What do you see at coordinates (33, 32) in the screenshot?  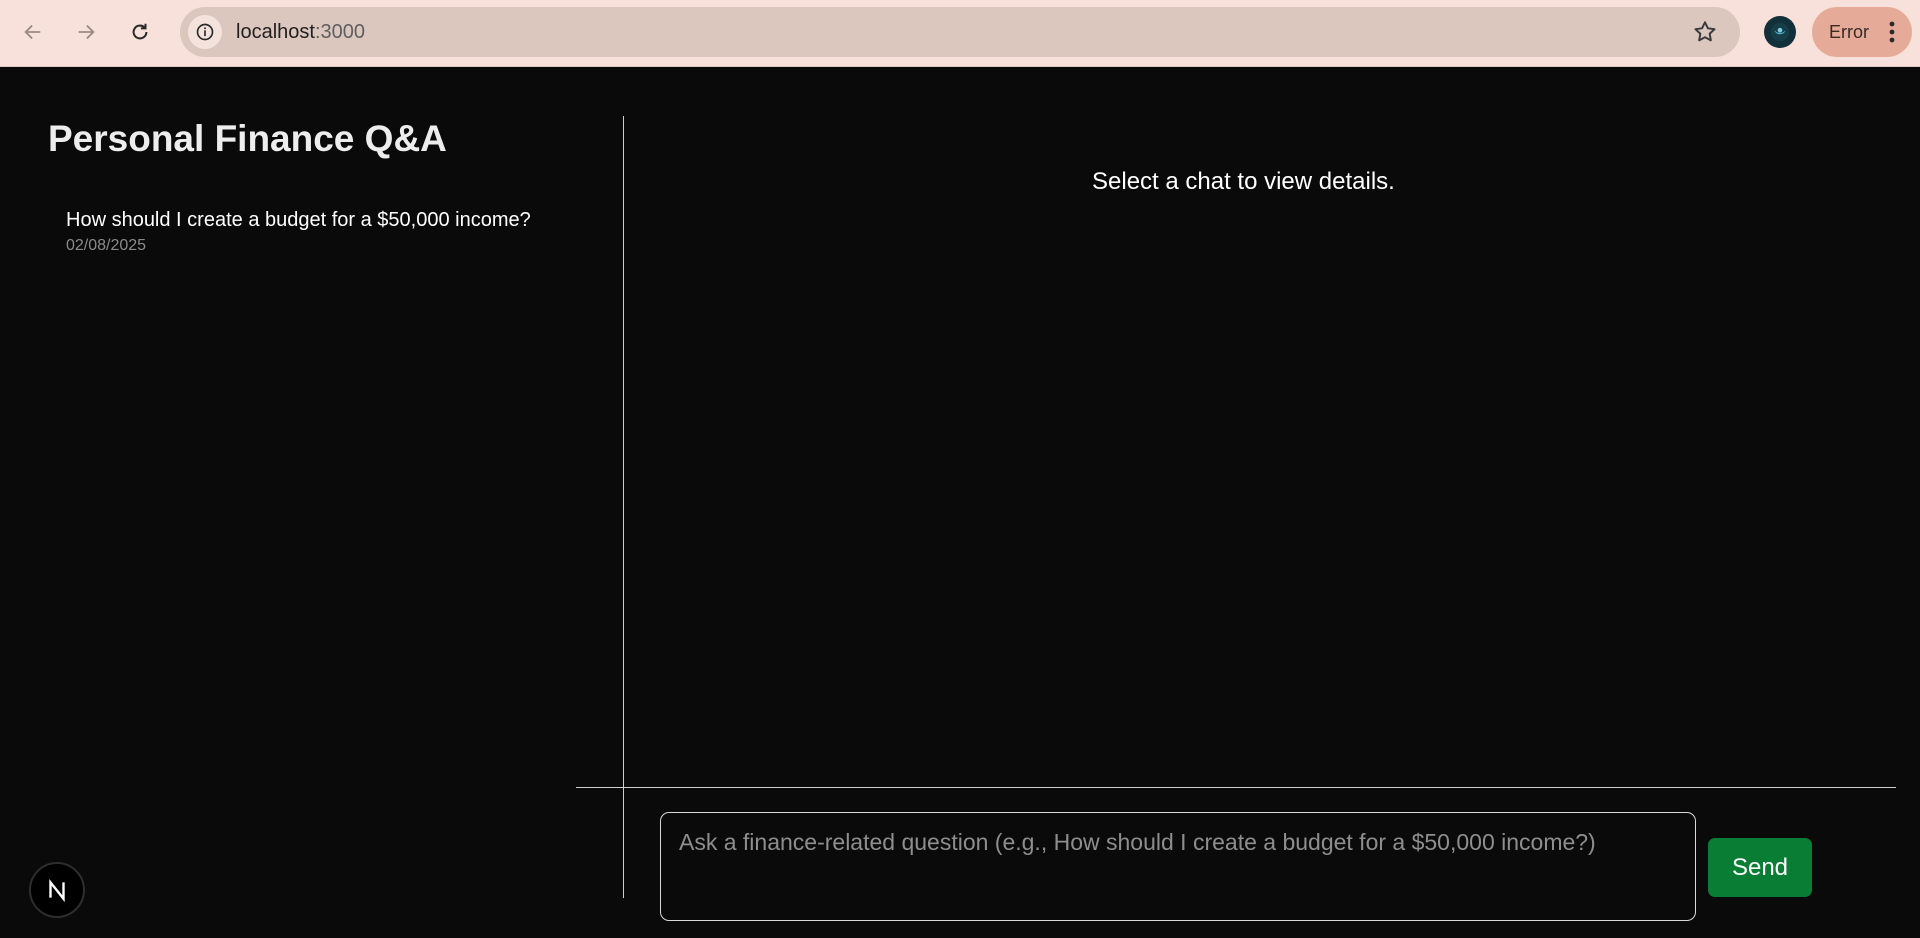 I see `back-arrow-icon` at bounding box center [33, 32].